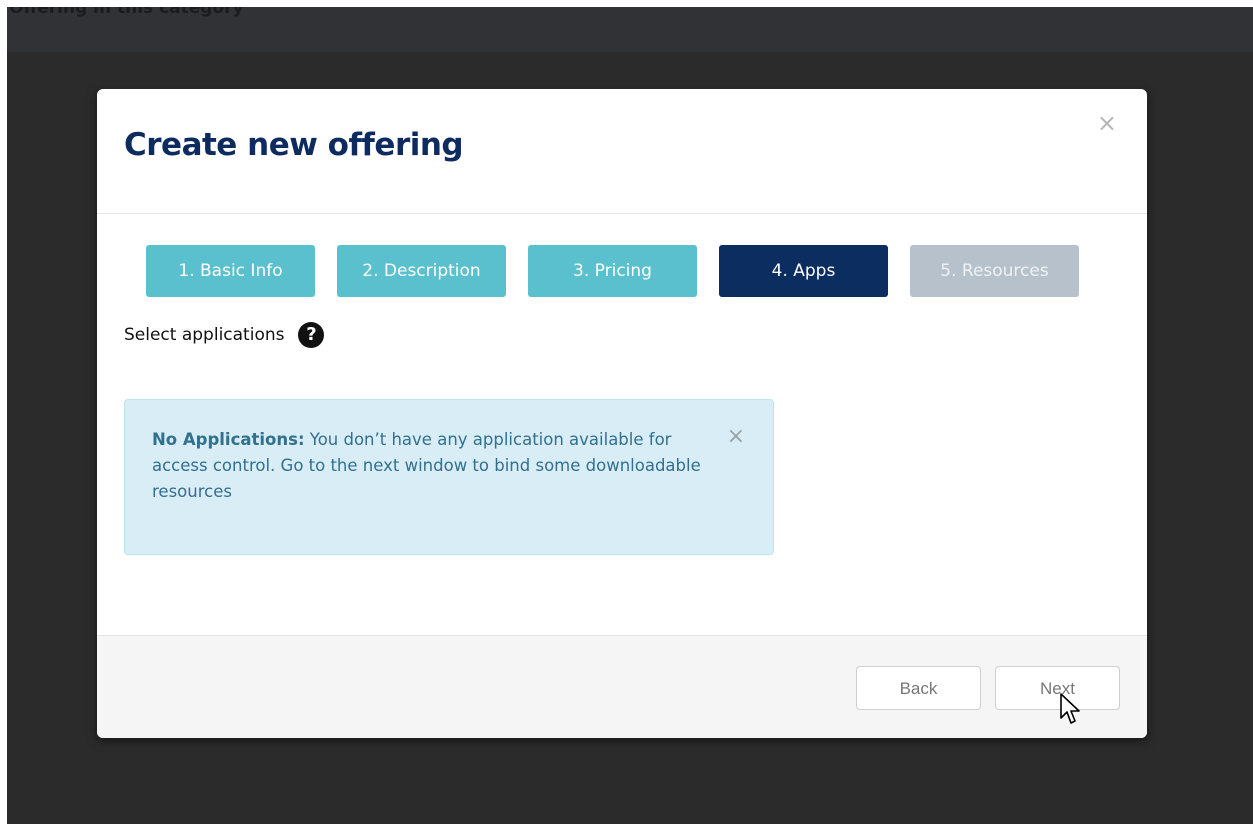 The width and height of the screenshot is (1253, 824). I want to click on page-header-bar: Offering in this category, so click(630, 29).